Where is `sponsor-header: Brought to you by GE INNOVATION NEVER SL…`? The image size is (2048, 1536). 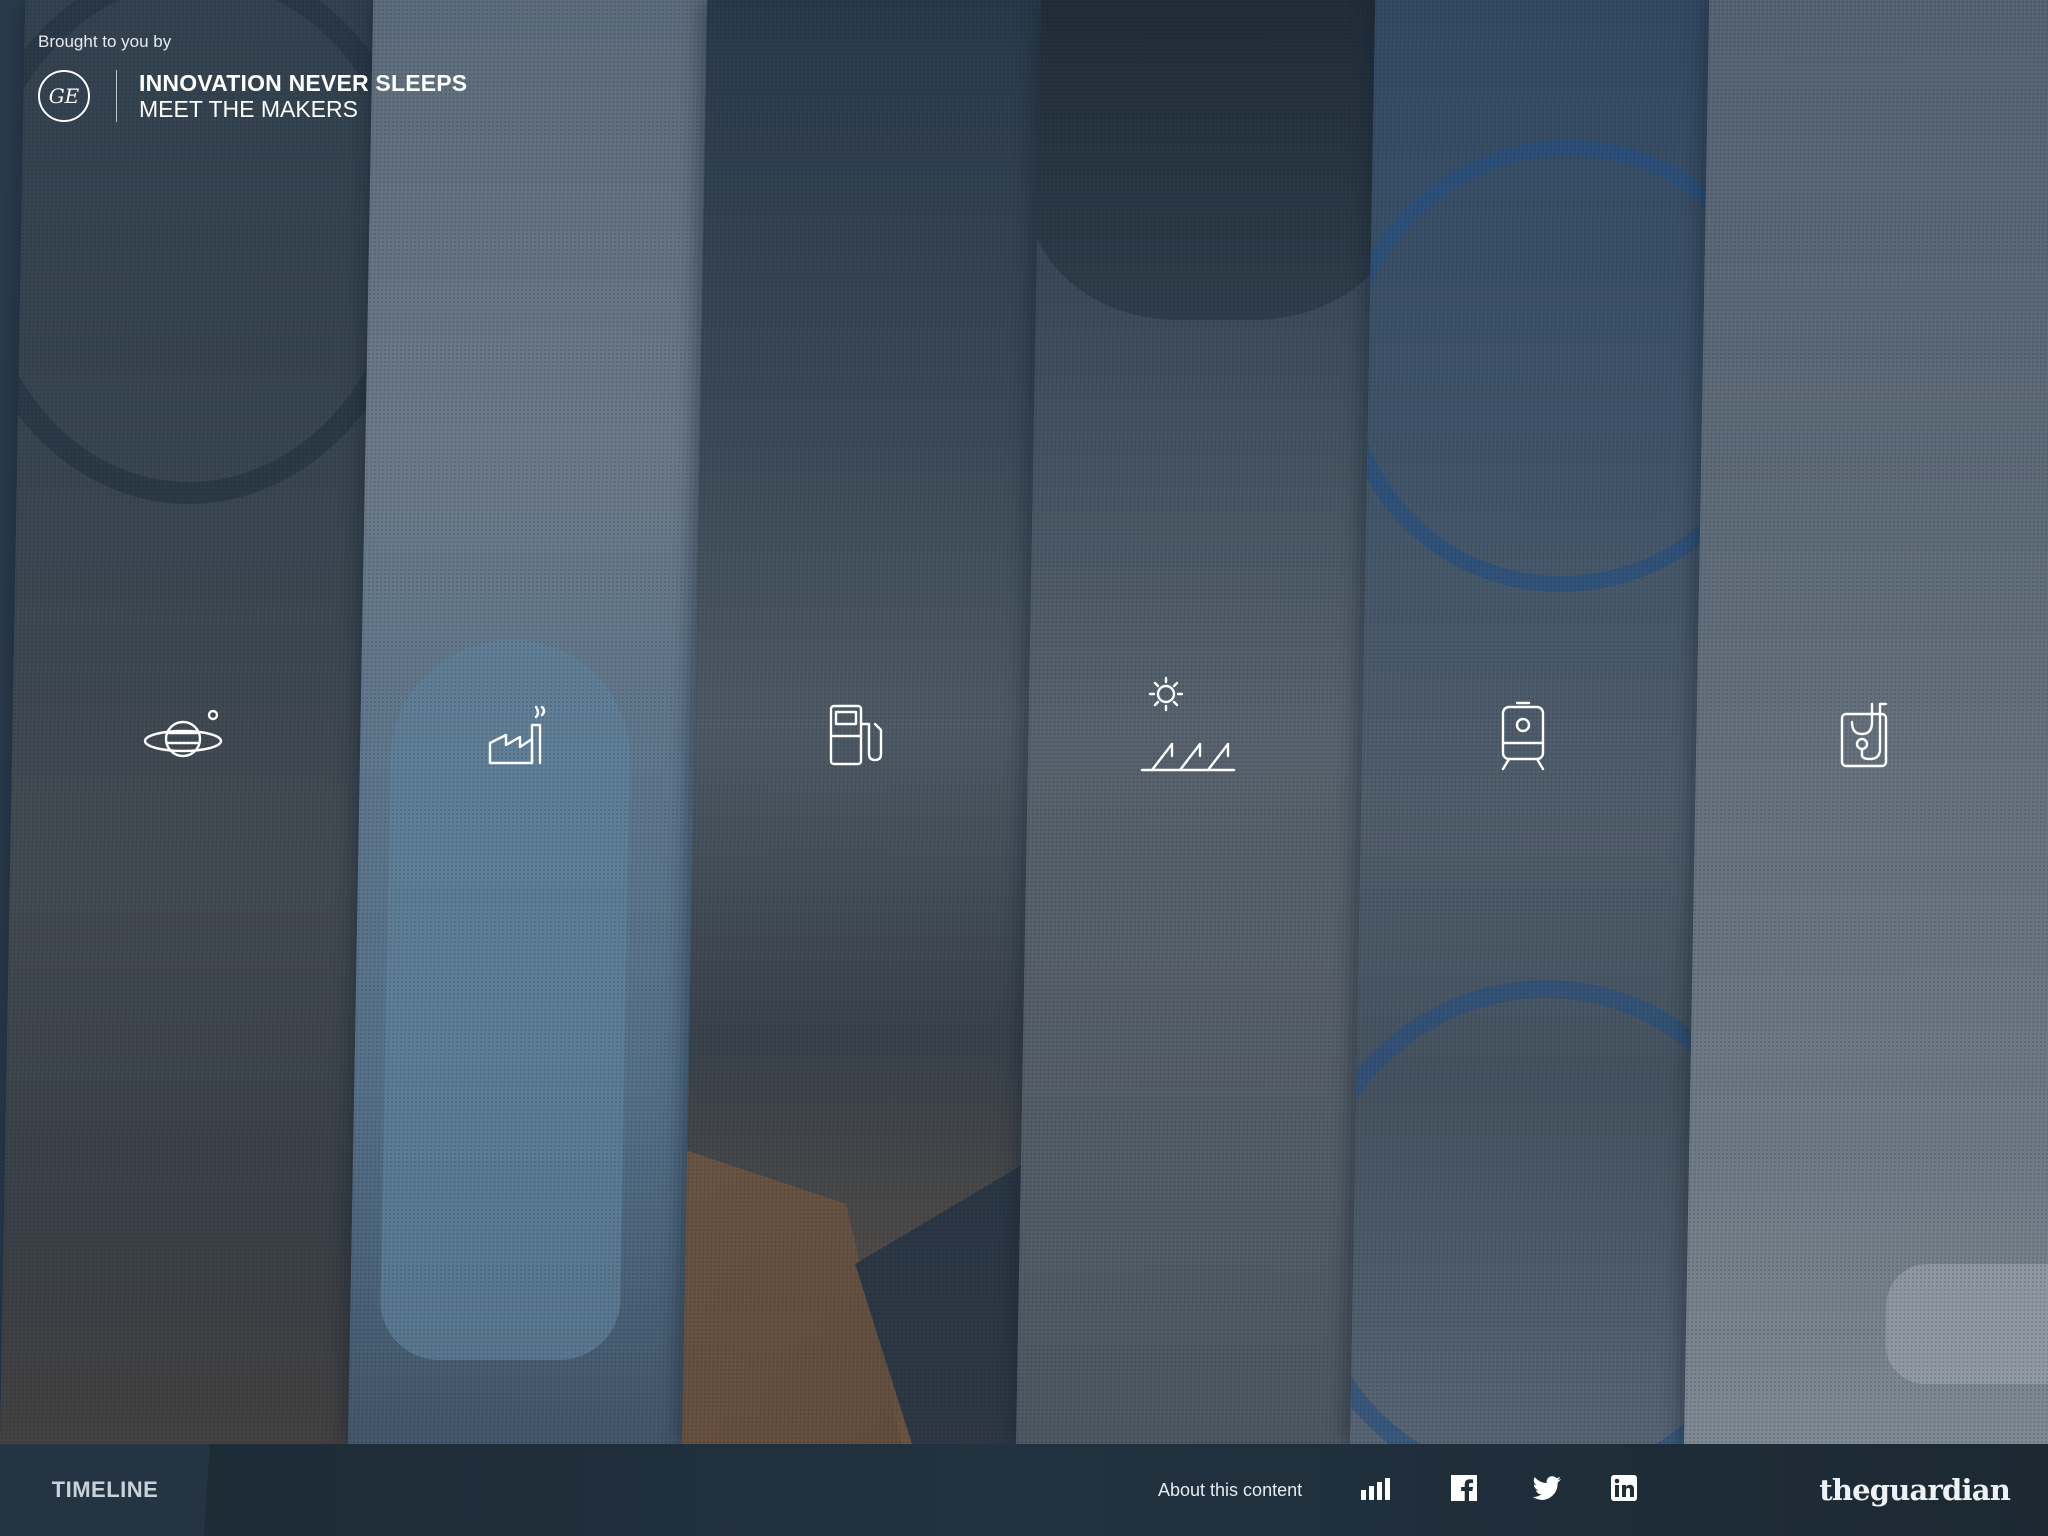
sponsor-header: Brought to you by GE INNOVATION NEVER SL… is located at coordinates (252, 77).